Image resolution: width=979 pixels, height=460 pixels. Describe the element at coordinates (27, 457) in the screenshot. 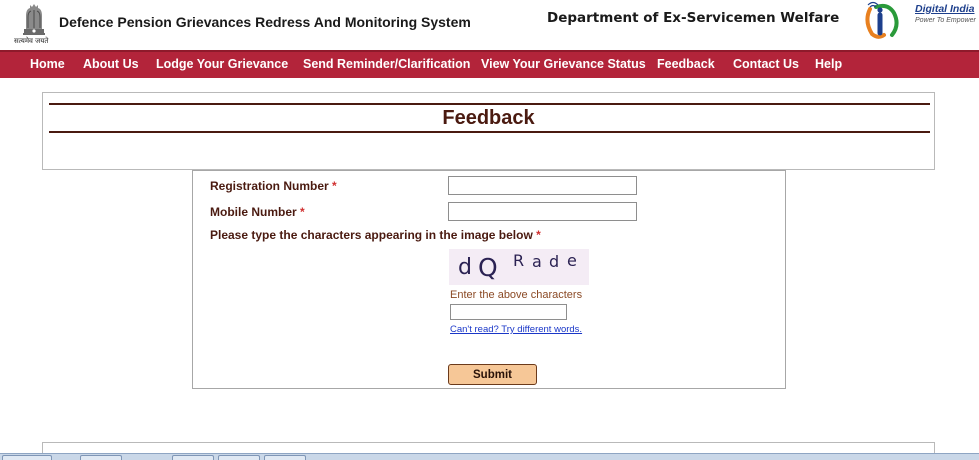

I see `taskbar-start-button` at that location.